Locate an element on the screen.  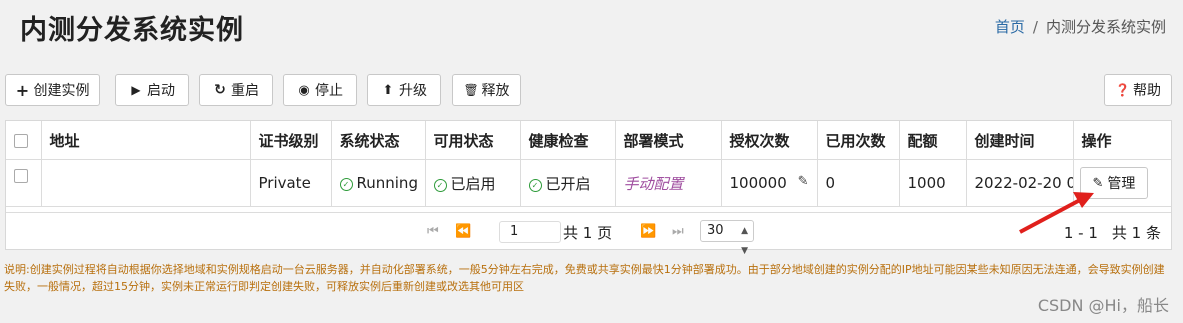
breadcrumb: 首页 / 内测分发系统实例 is located at coordinates (1080, 26).